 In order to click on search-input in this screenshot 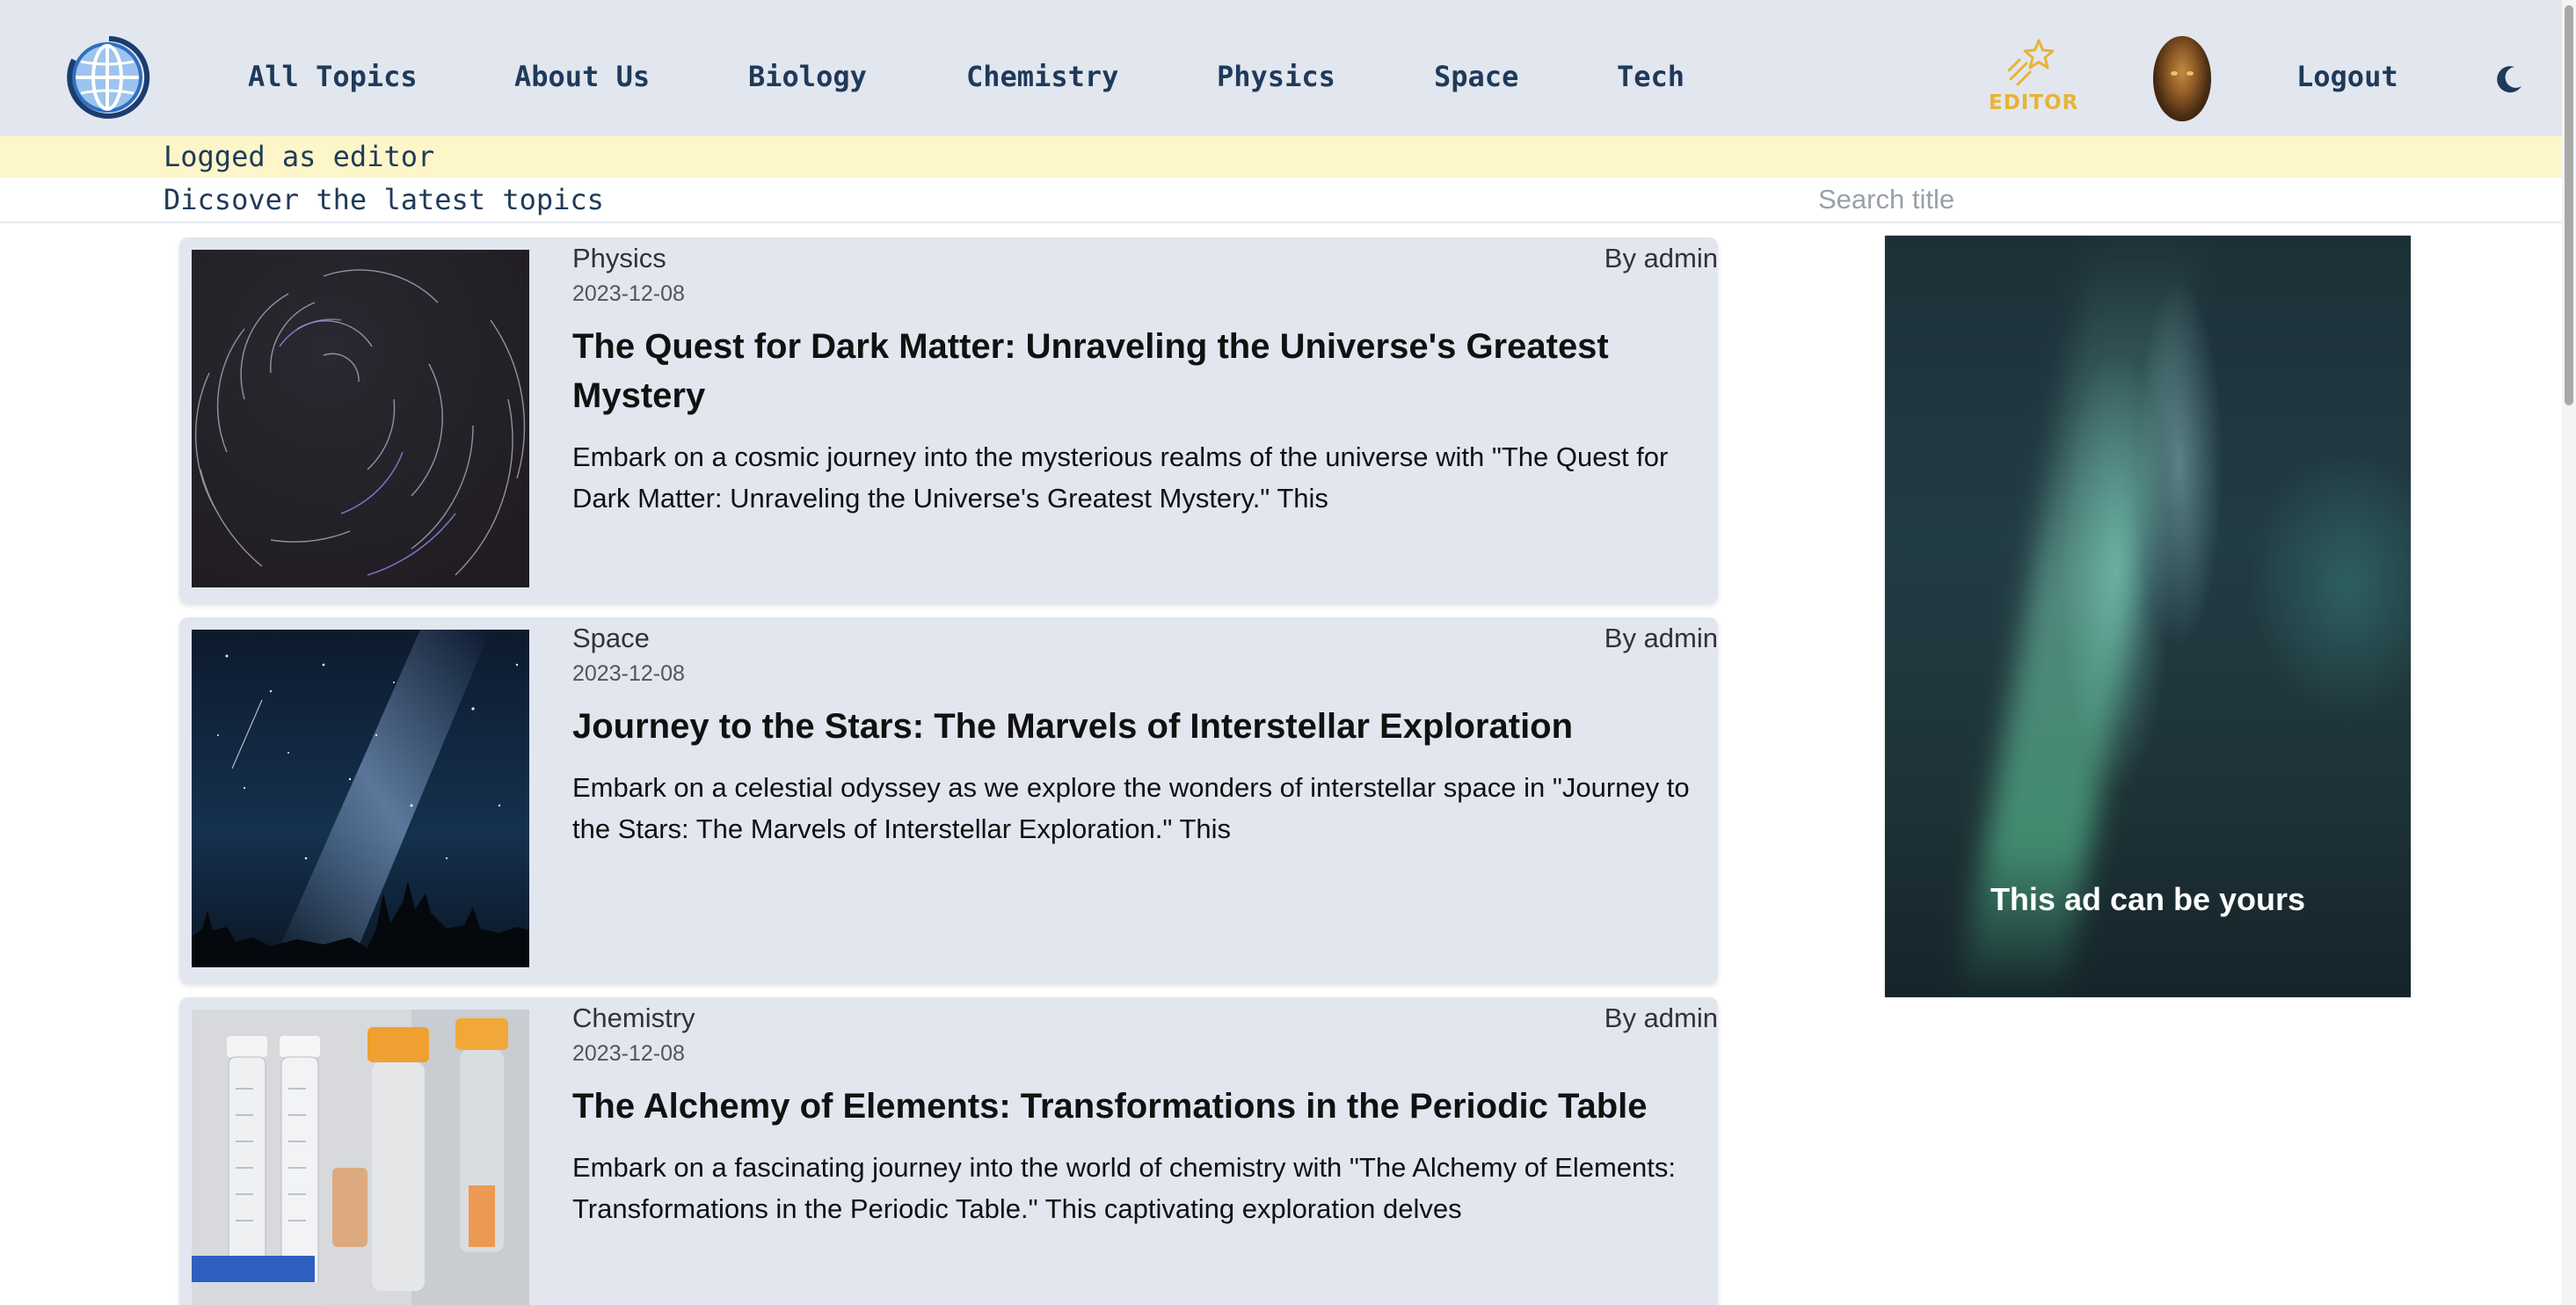, I will do `click(2169, 199)`.